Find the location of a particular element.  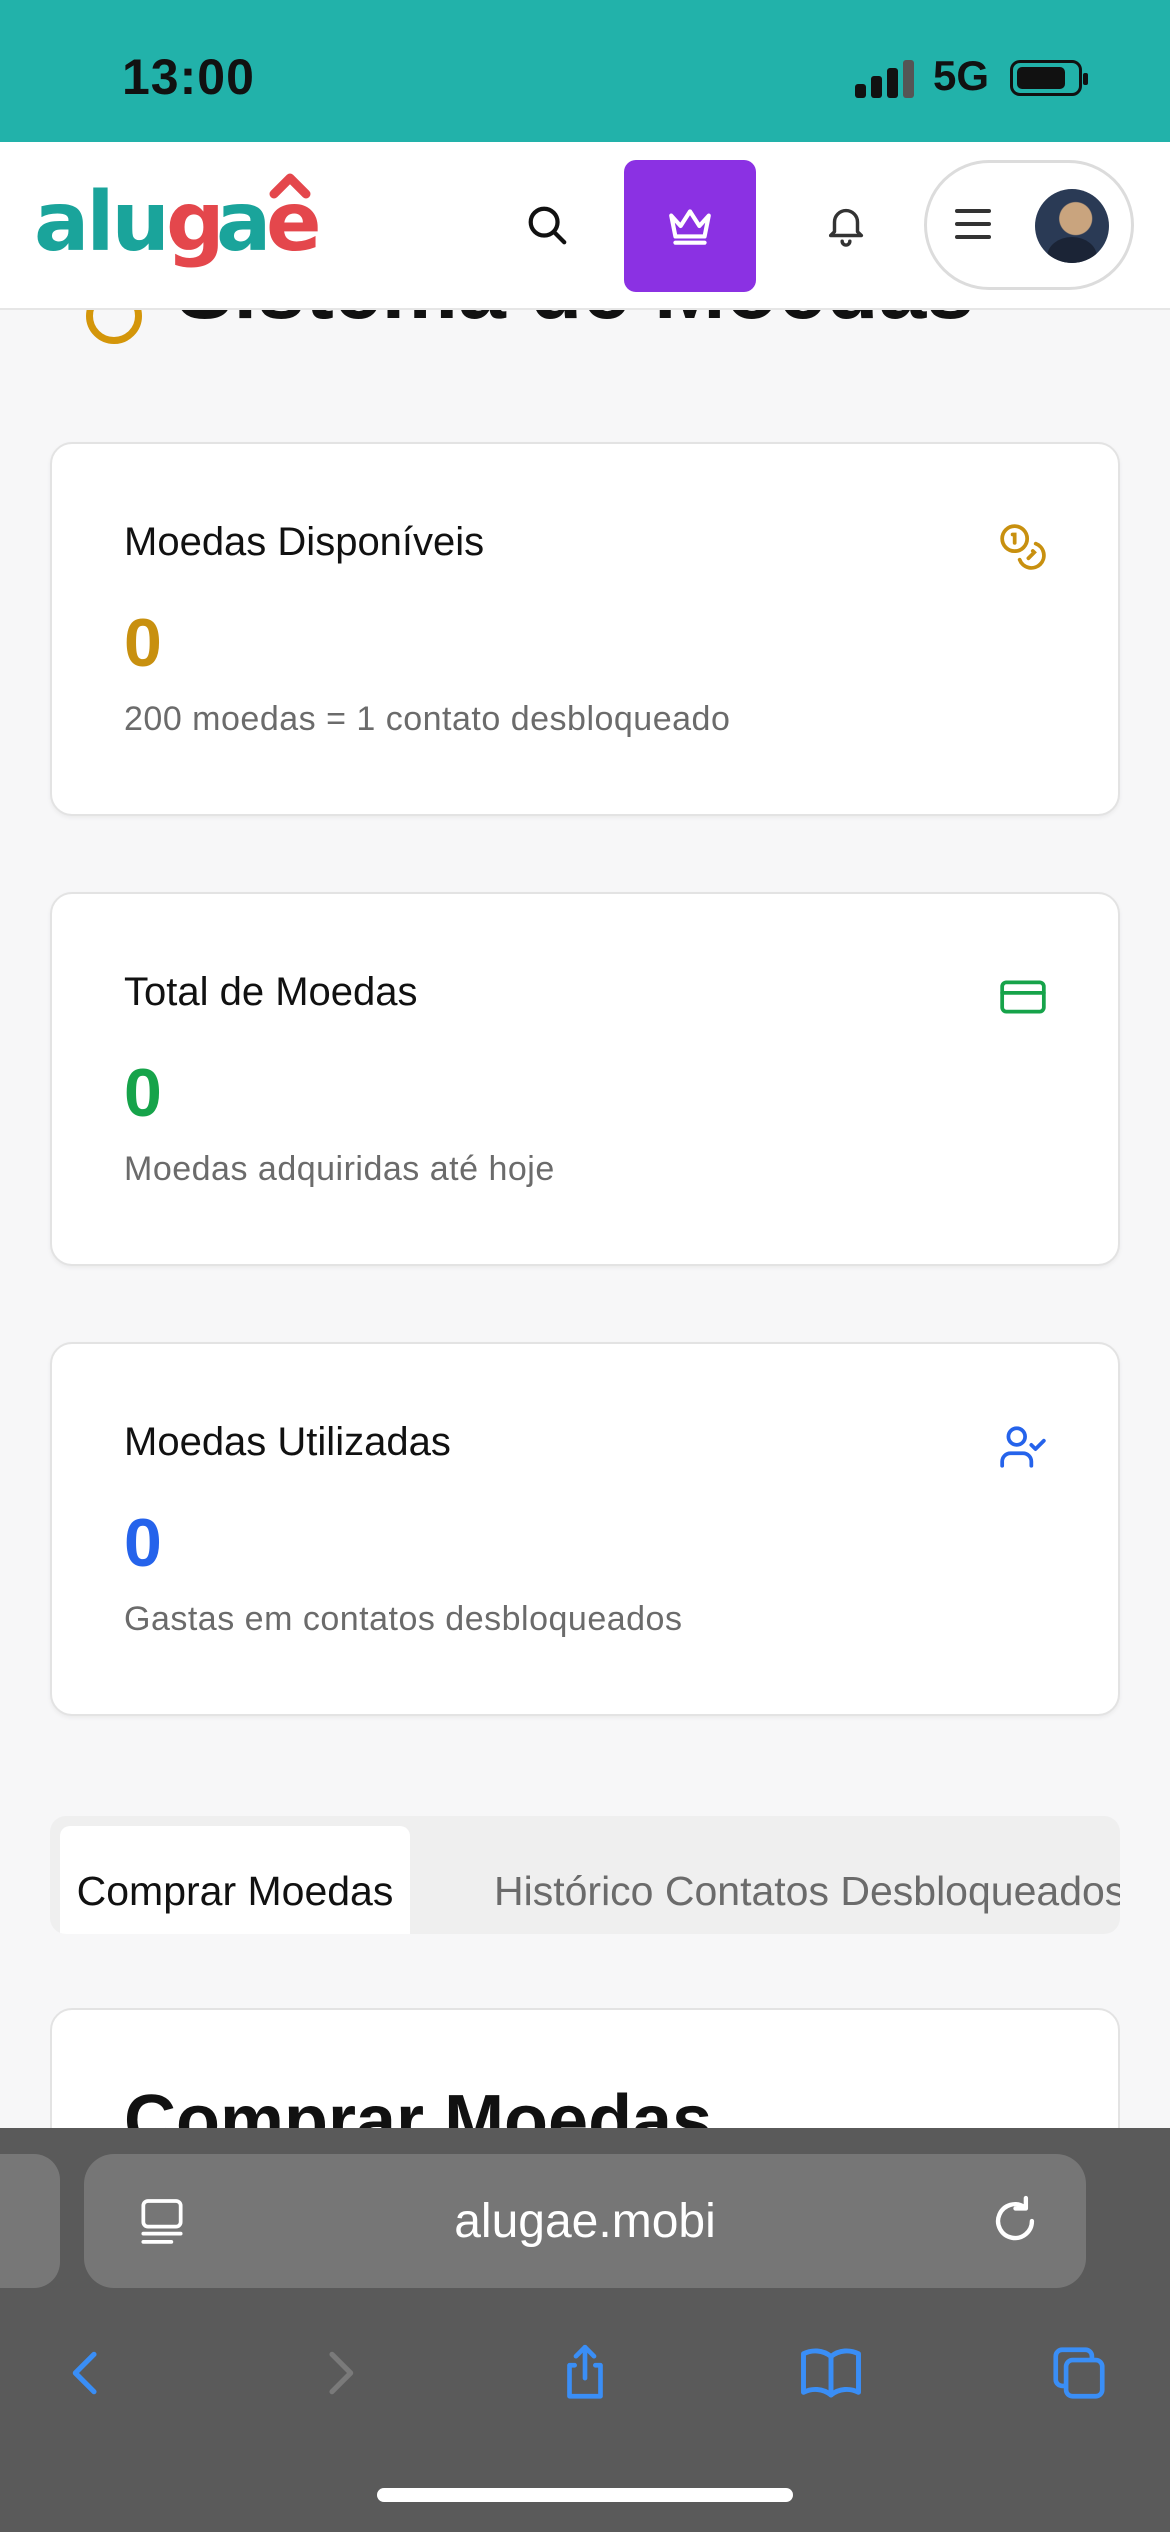

tab-unlocked-history: Histórico Contatos Desbloqueados is located at coordinates (807, 1880).